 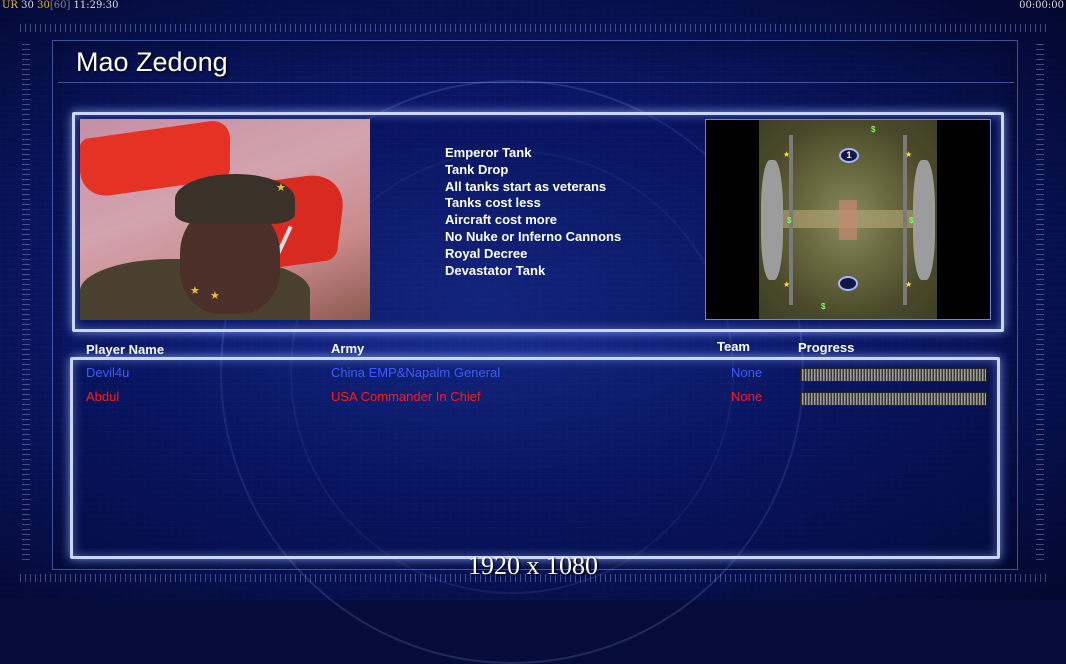 What do you see at coordinates (486, 253) in the screenshot?
I see `power-item: Royal Decree` at bounding box center [486, 253].